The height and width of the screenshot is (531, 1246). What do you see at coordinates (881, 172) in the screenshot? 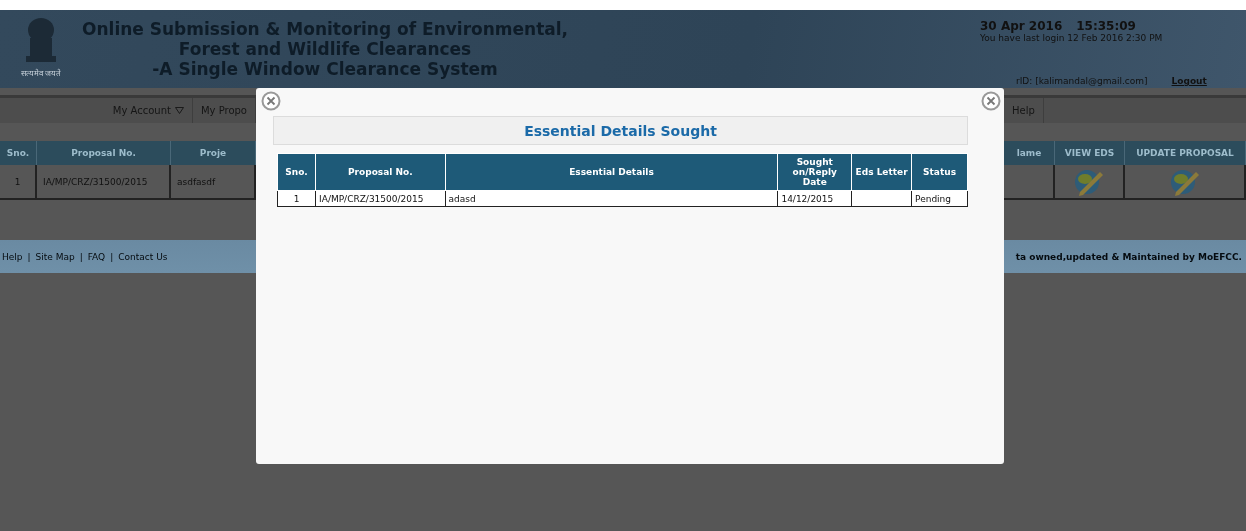
I see `column-header: Eds Letter` at bounding box center [881, 172].